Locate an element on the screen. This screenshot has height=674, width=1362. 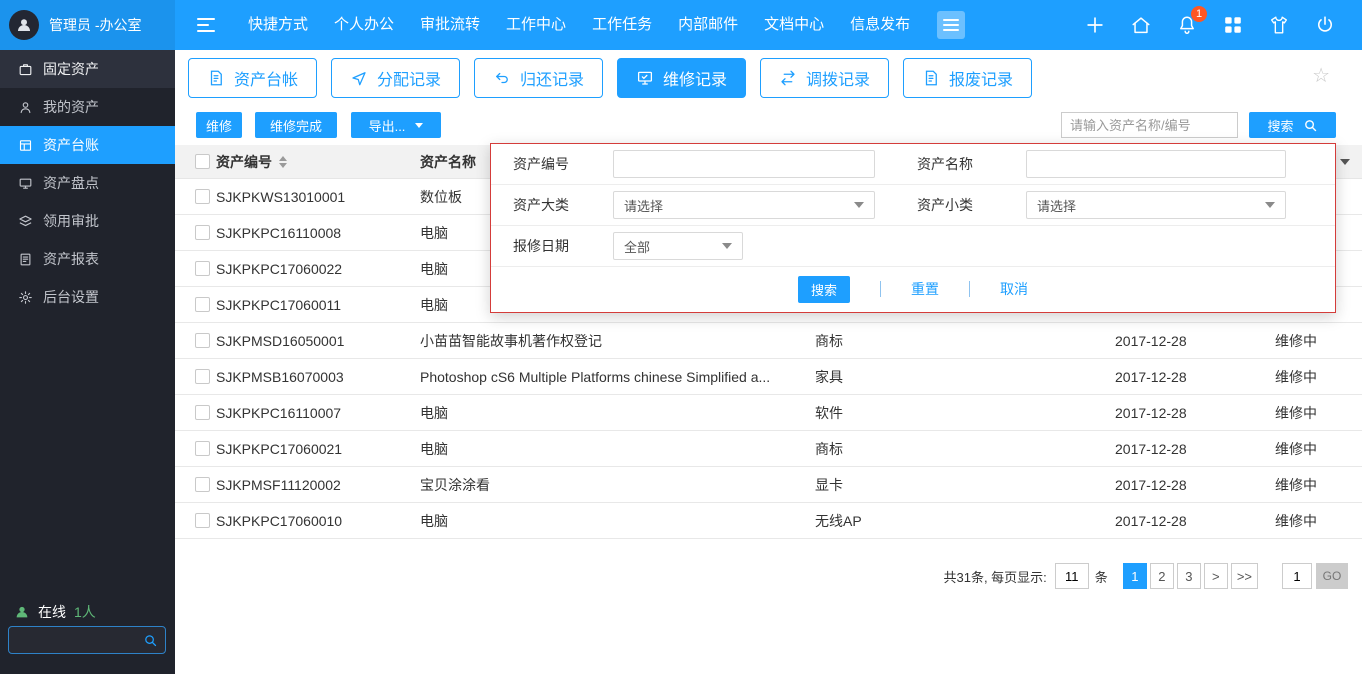
sidebar-item-asset-reports: 资产报表 is located at coordinates (87, 259).